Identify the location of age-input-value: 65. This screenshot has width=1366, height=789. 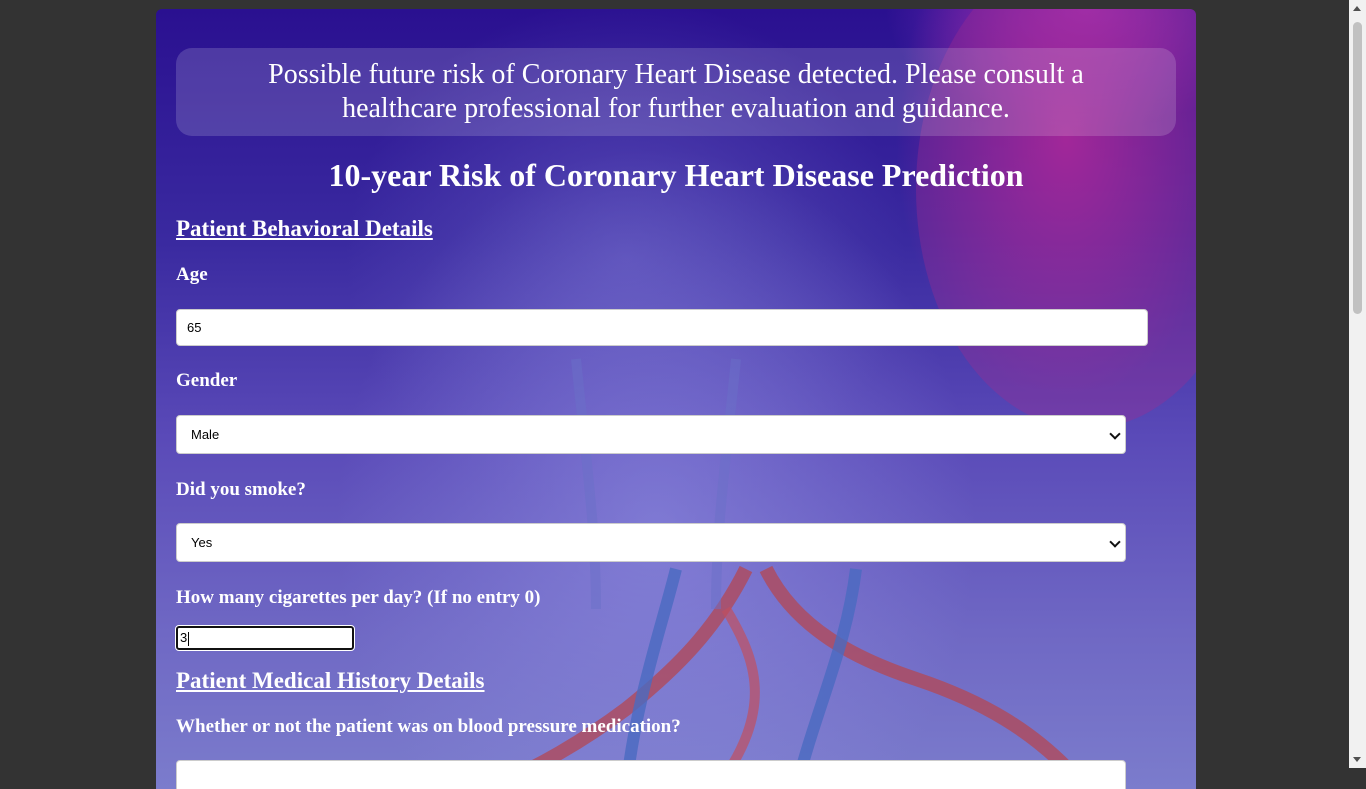
(194, 327).